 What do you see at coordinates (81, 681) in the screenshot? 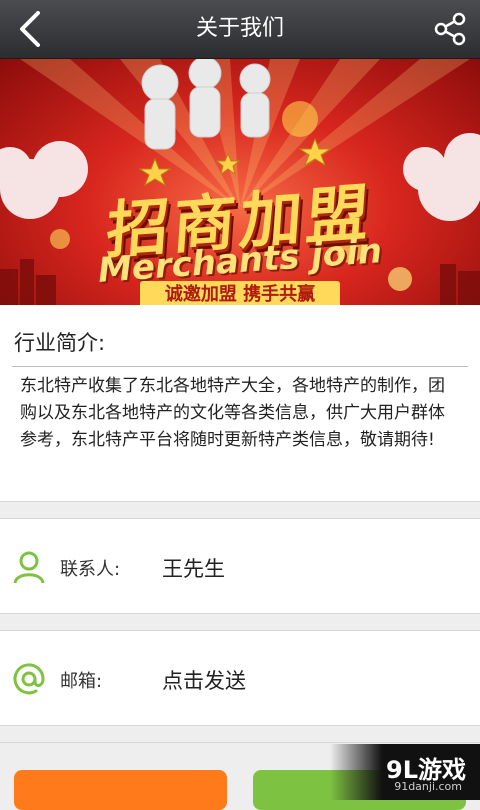
I see `email-label: 邮箱:` at bounding box center [81, 681].